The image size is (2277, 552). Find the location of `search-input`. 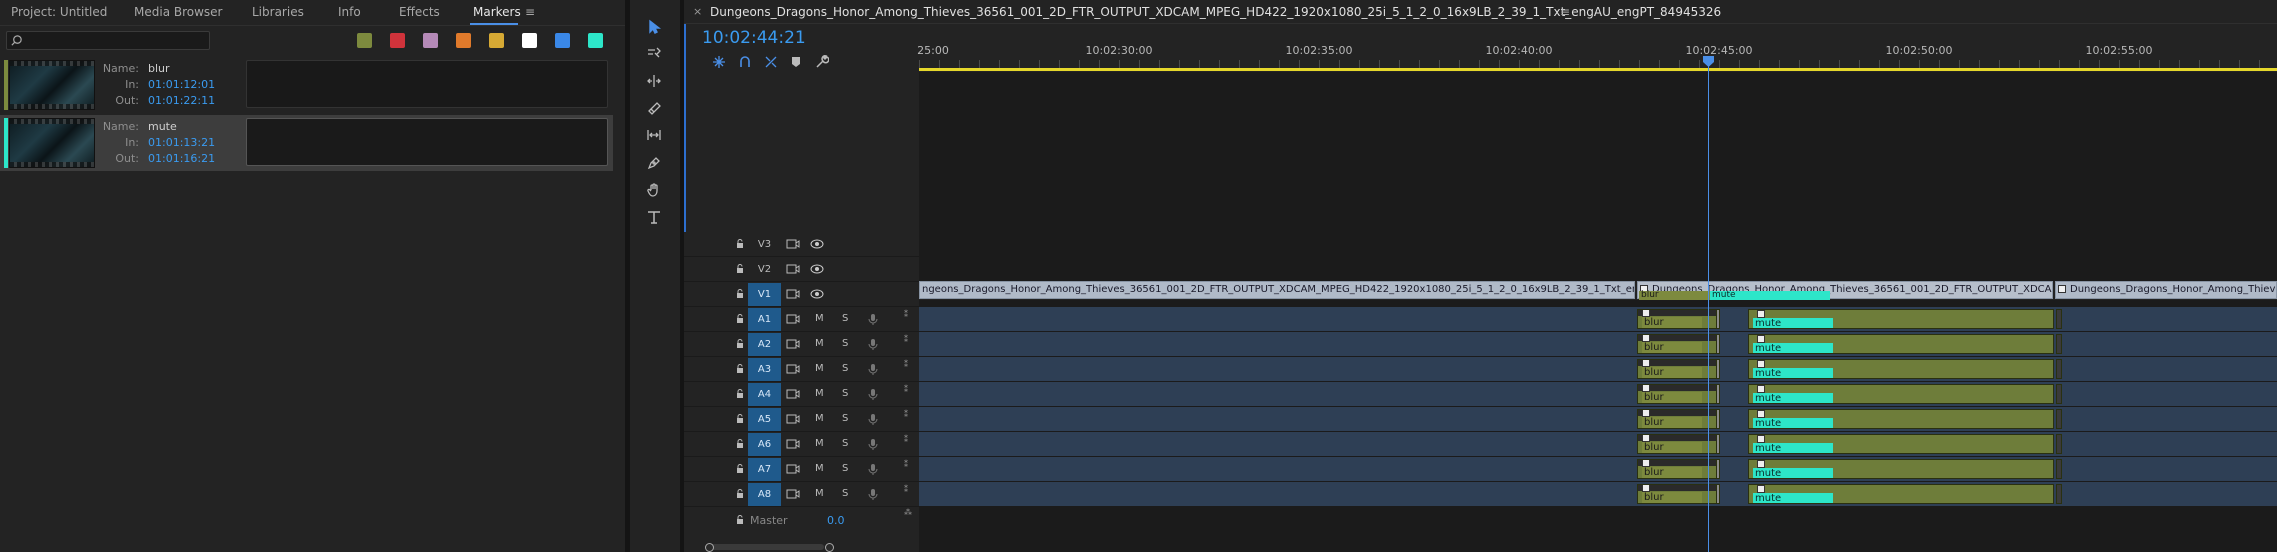

search-input is located at coordinates (115, 40).